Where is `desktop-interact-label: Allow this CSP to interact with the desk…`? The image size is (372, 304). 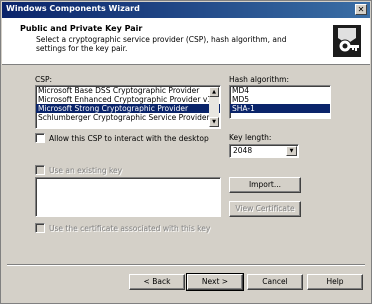 desktop-interact-label: Allow this CSP to interact with the desk… is located at coordinates (129, 138).